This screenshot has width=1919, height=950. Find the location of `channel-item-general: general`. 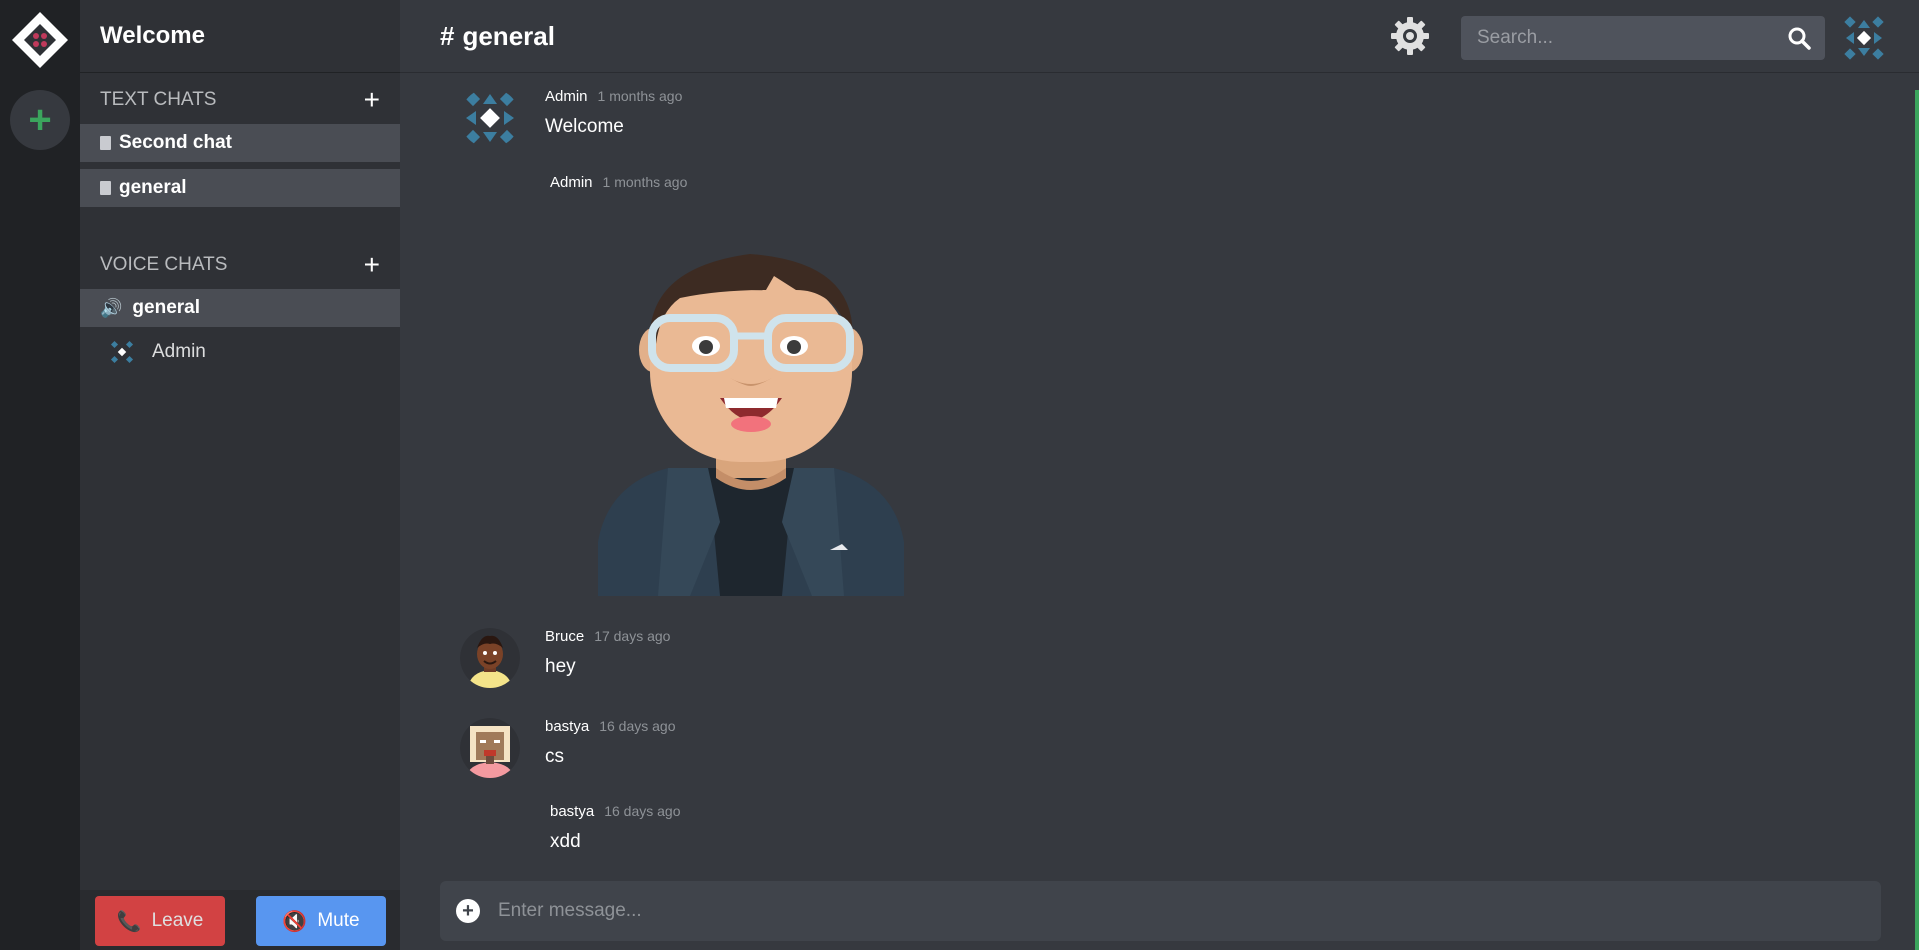

channel-item-general: general is located at coordinates (240, 188).